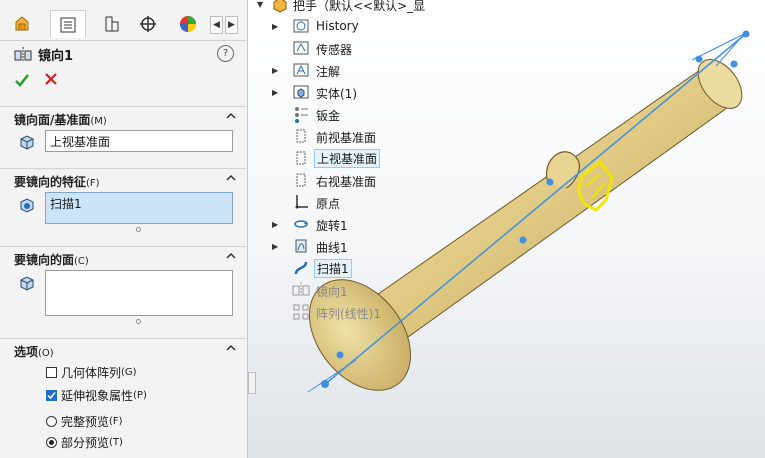 Image resolution: width=765 pixels, height=458 pixels. What do you see at coordinates (140, 395) in the screenshot?
I see `accel-label: (P)` at bounding box center [140, 395].